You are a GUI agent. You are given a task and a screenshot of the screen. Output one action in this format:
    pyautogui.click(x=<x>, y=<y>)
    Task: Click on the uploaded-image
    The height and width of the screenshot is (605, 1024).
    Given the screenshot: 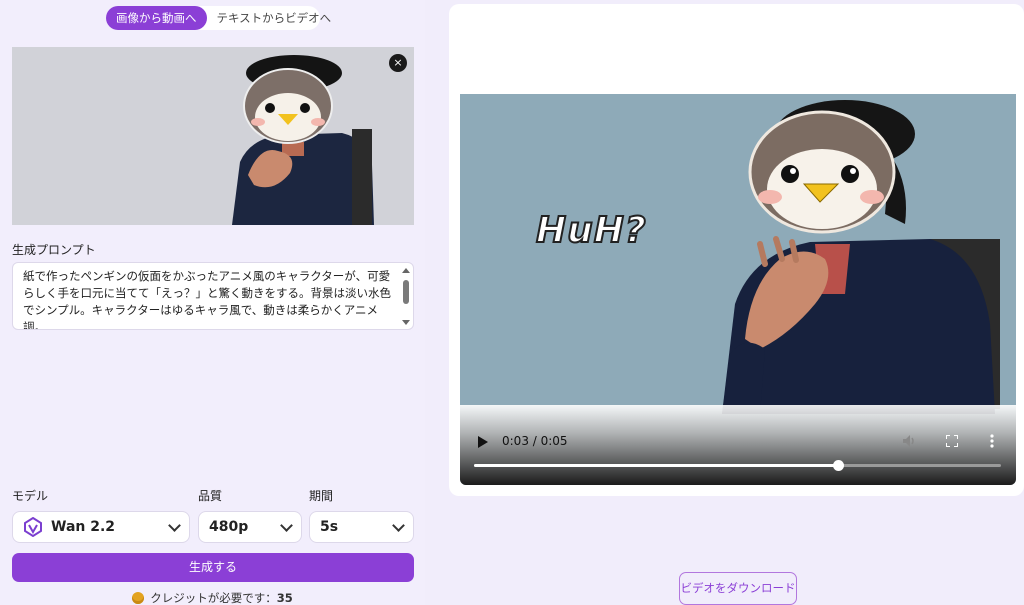 What is the action you would take?
    pyautogui.click(x=303, y=140)
    